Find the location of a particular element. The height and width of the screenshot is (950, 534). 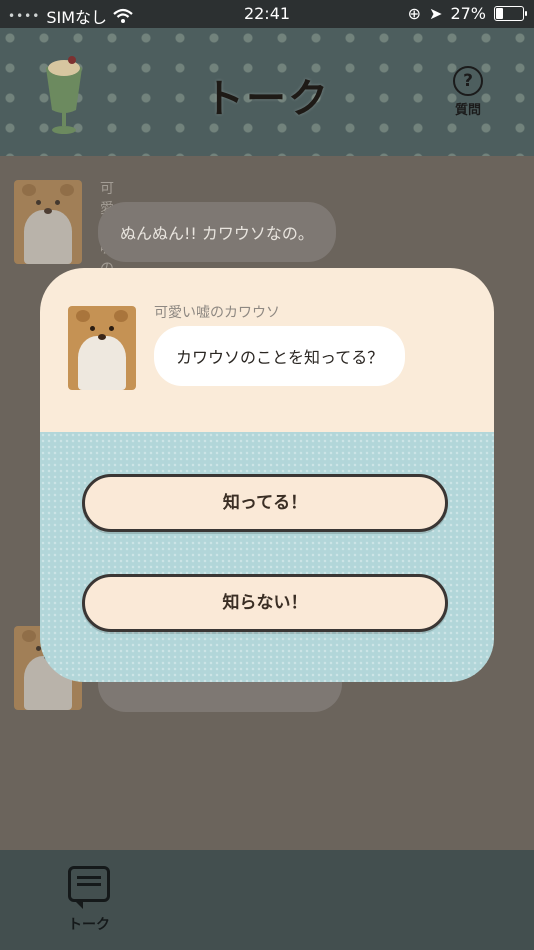

battery-icon is located at coordinates (510, 13).